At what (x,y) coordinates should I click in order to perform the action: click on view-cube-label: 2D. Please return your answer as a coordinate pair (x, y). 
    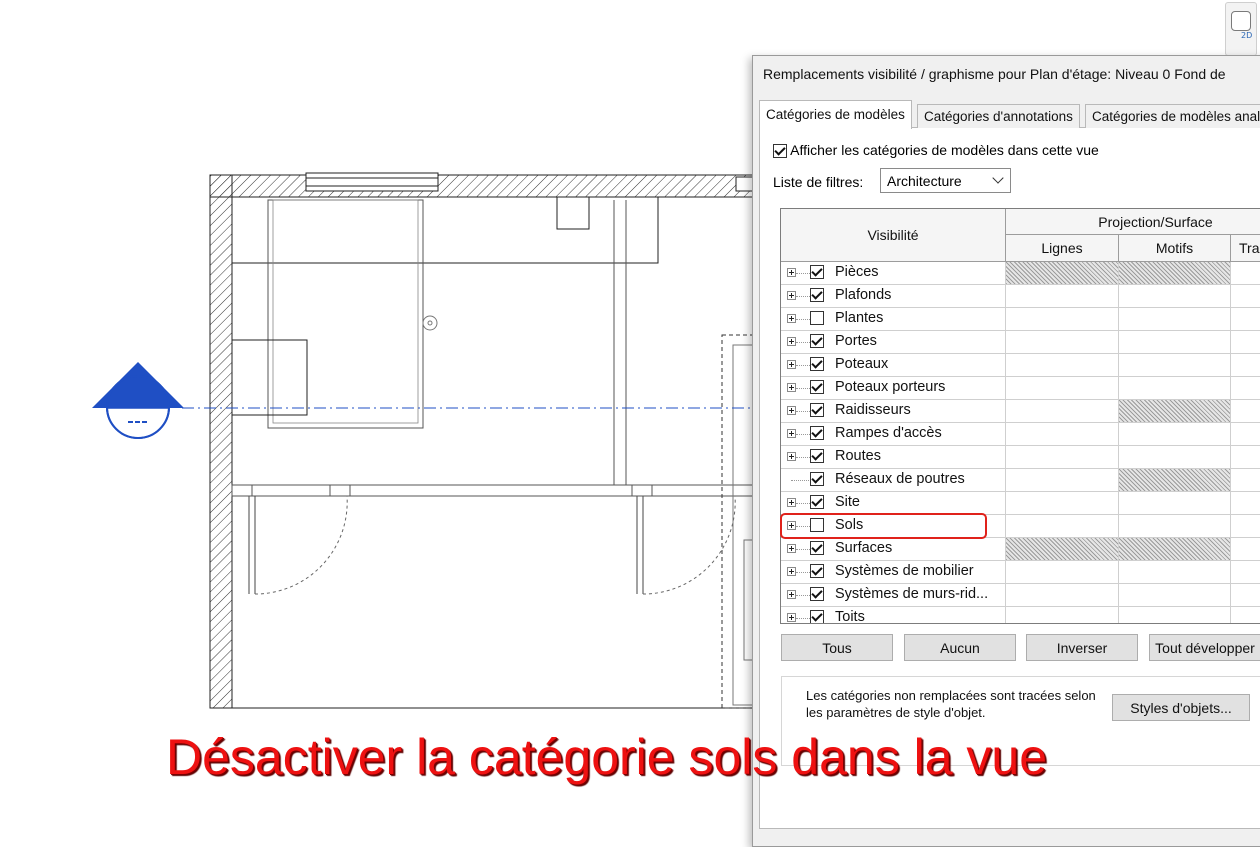
    Looking at the image, I should click on (1247, 35).